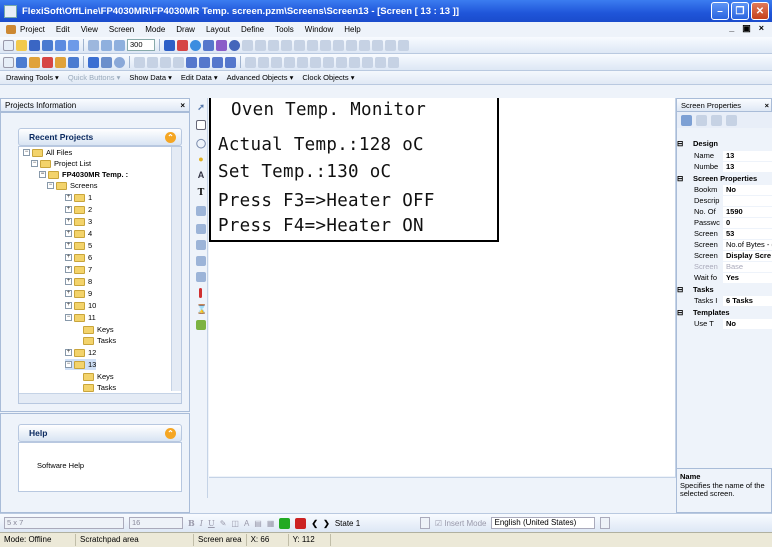  What do you see at coordinates (201, 245) in the screenshot?
I see `bitmap-icon` at bounding box center [201, 245].